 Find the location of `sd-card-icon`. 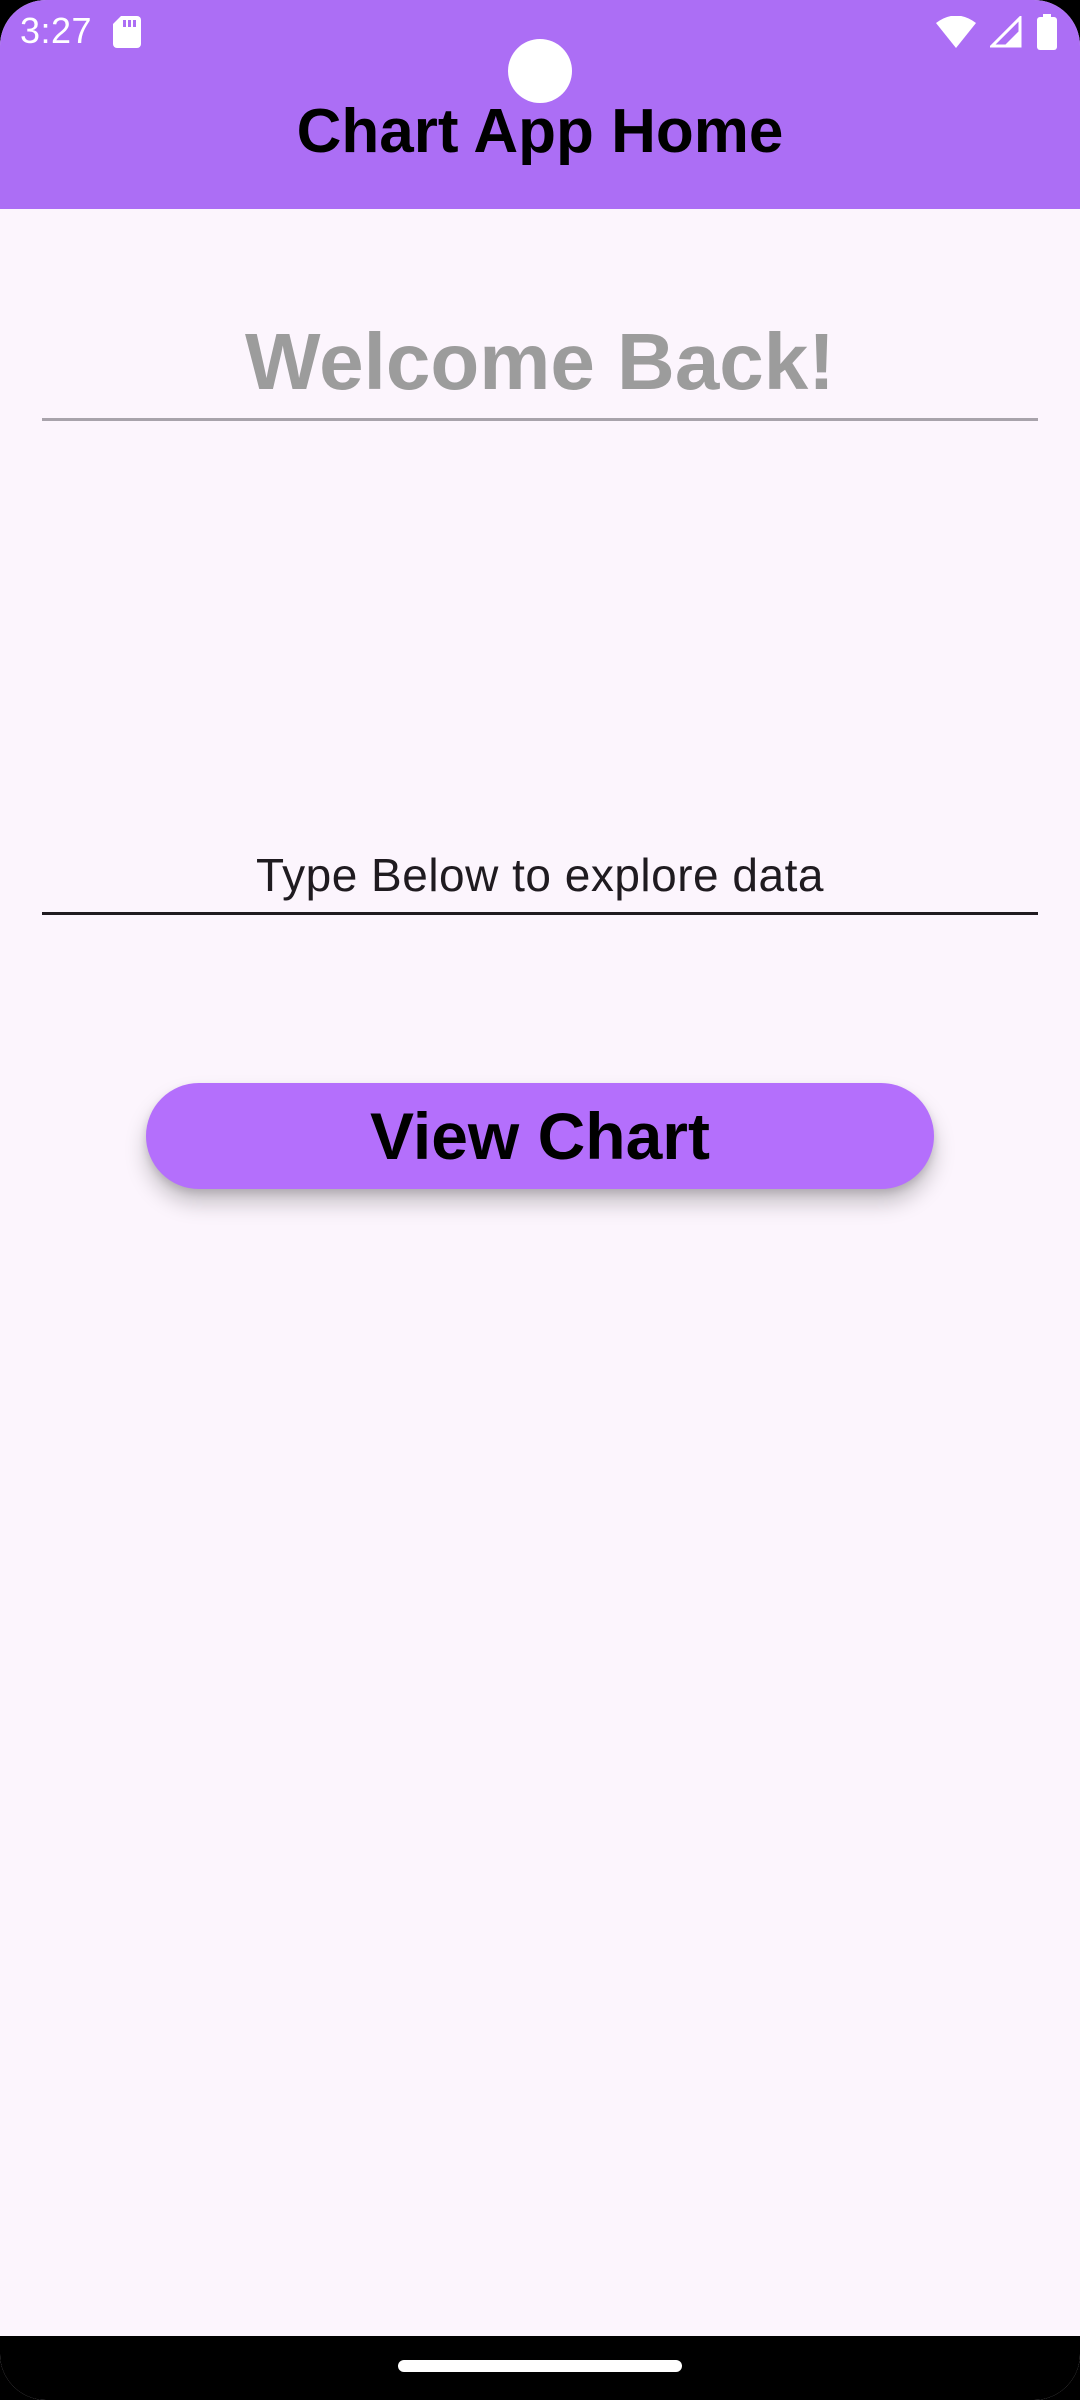

sd-card-icon is located at coordinates (127, 32).